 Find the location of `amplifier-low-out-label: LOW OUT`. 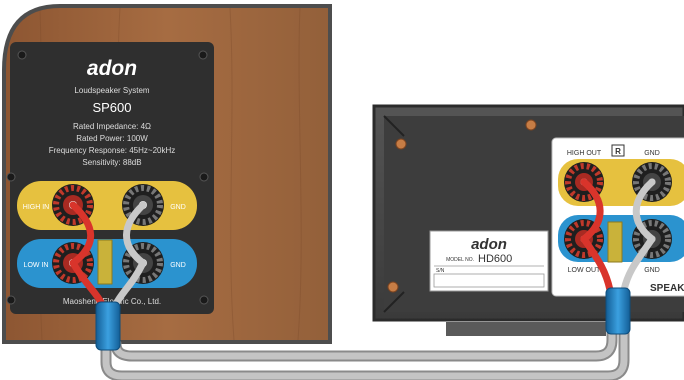

amplifier-low-out-label: LOW OUT is located at coordinates (584, 270).